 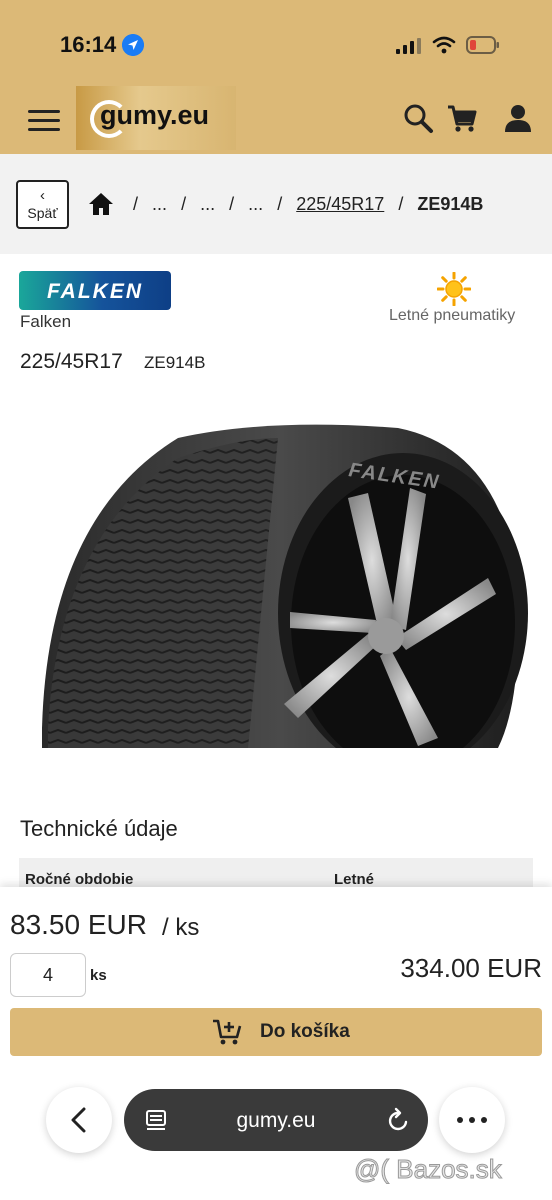 What do you see at coordinates (227, 1032) in the screenshot?
I see `add-to-cart-icon` at bounding box center [227, 1032].